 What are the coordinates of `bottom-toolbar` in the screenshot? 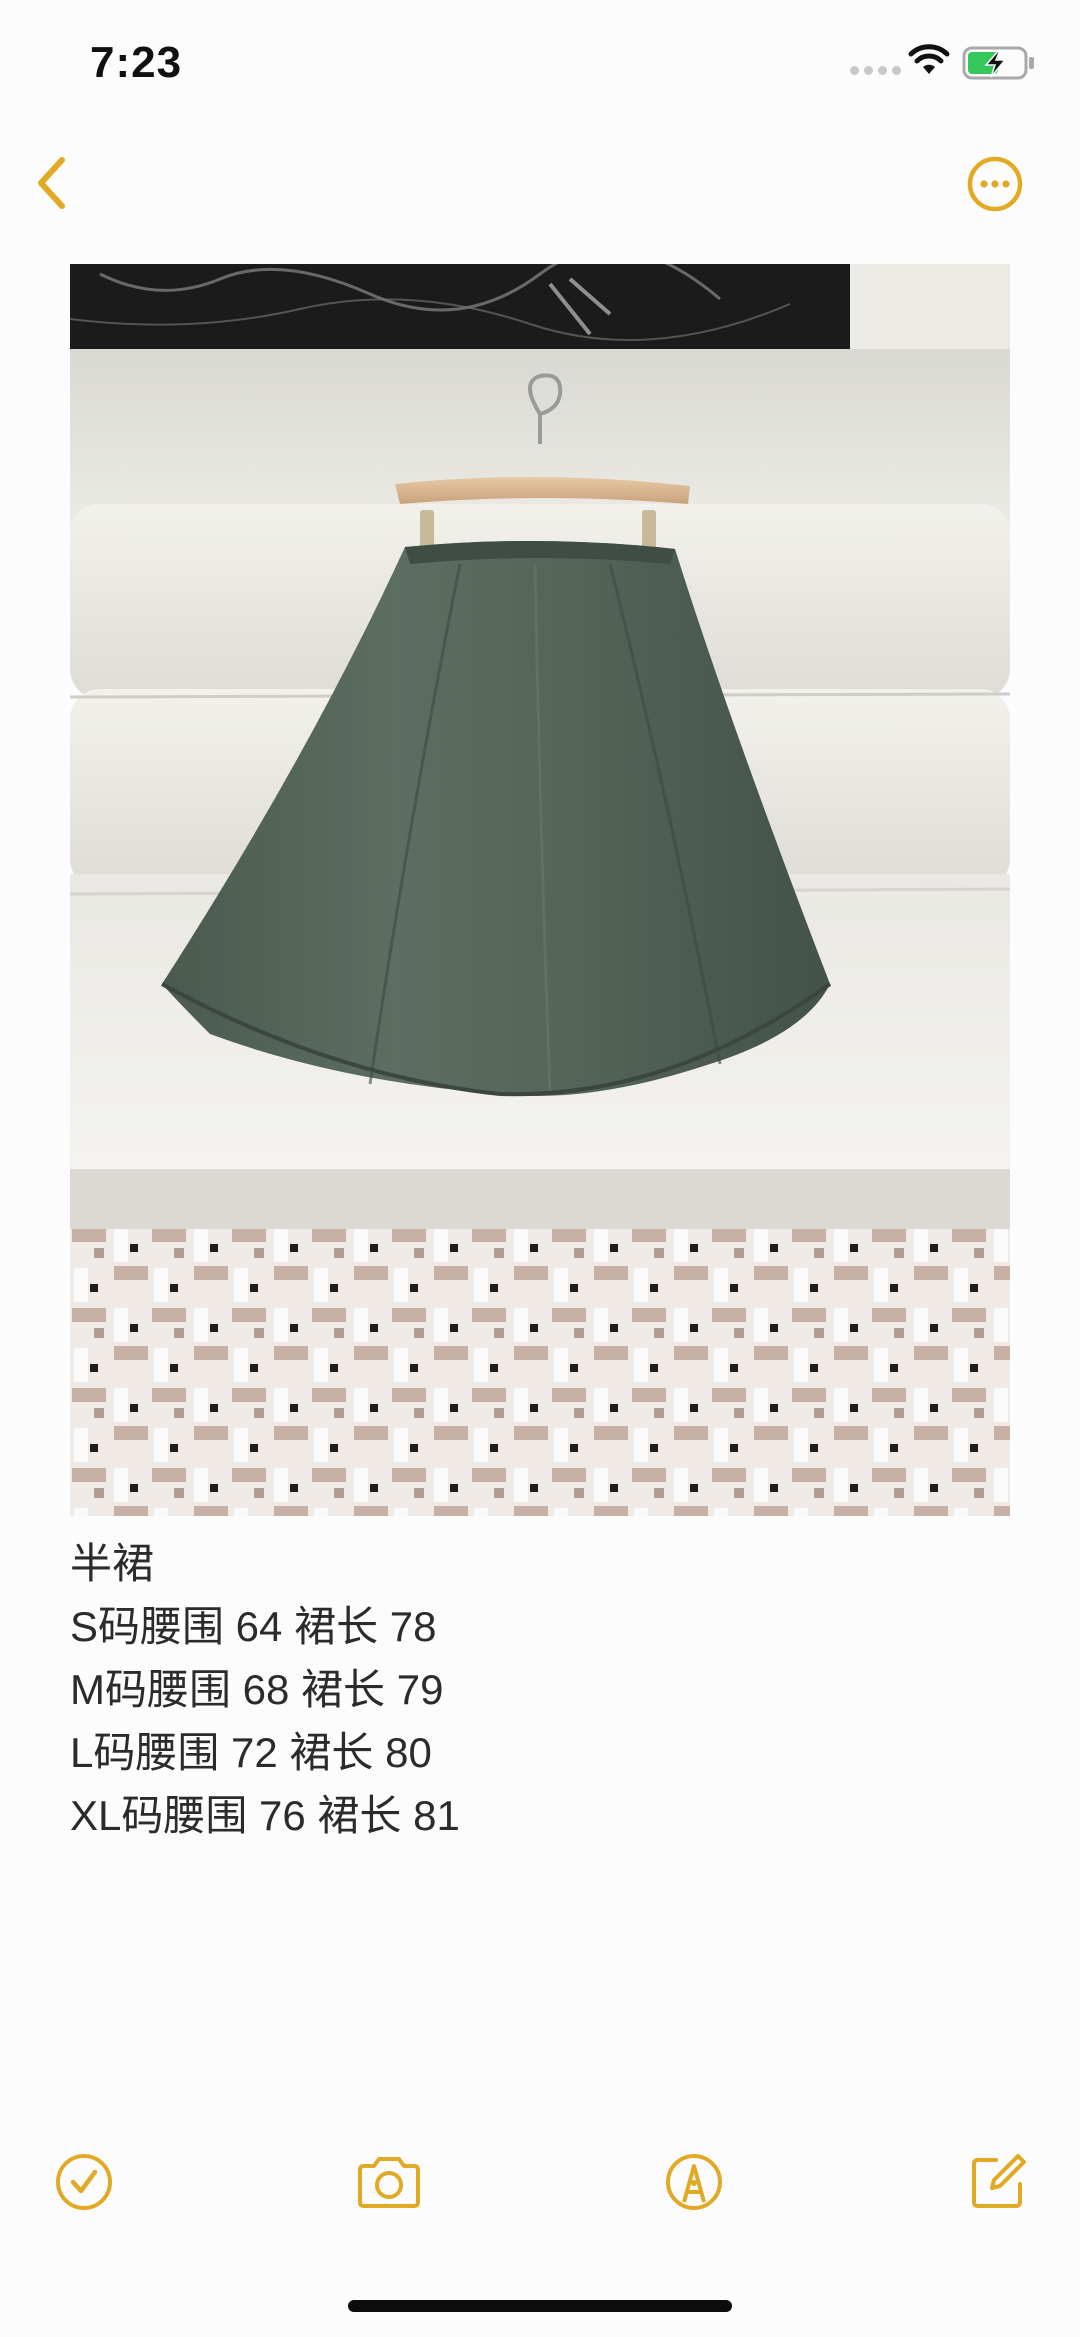 It's located at (540, 2190).